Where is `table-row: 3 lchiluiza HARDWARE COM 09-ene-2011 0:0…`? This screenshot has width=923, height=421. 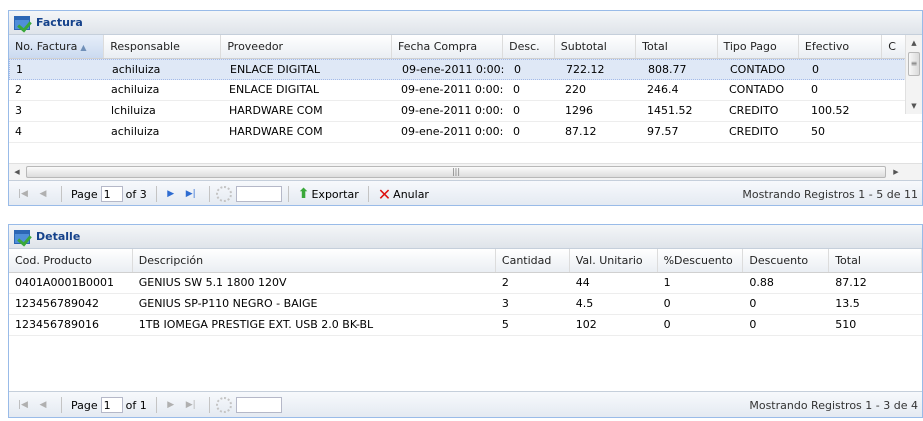 table-row: 3 lchiluiza HARDWARE COM 09-ene-2011 0:0… is located at coordinates (465, 111).